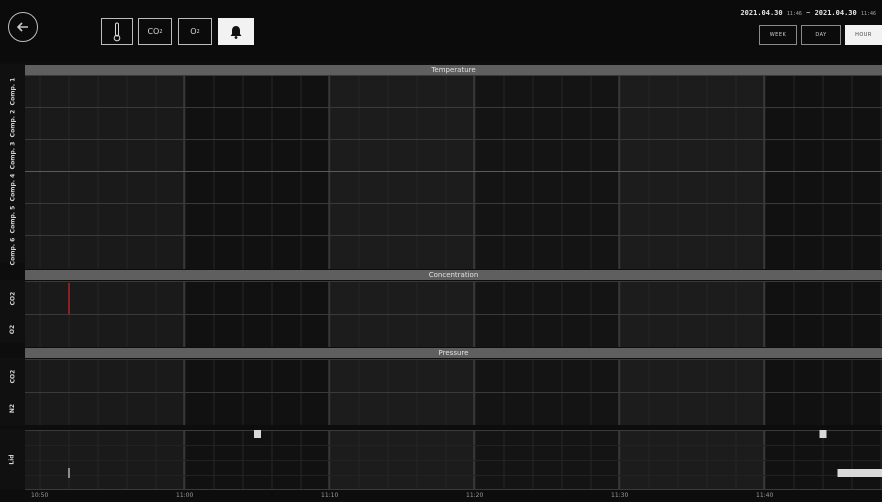  I want to click on x-tick-label: 11:30, so click(620, 495).